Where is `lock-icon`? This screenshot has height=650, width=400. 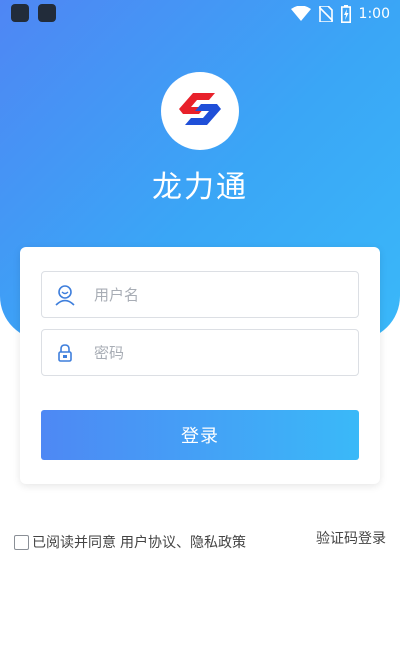 lock-icon is located at coordinates (65, 353).